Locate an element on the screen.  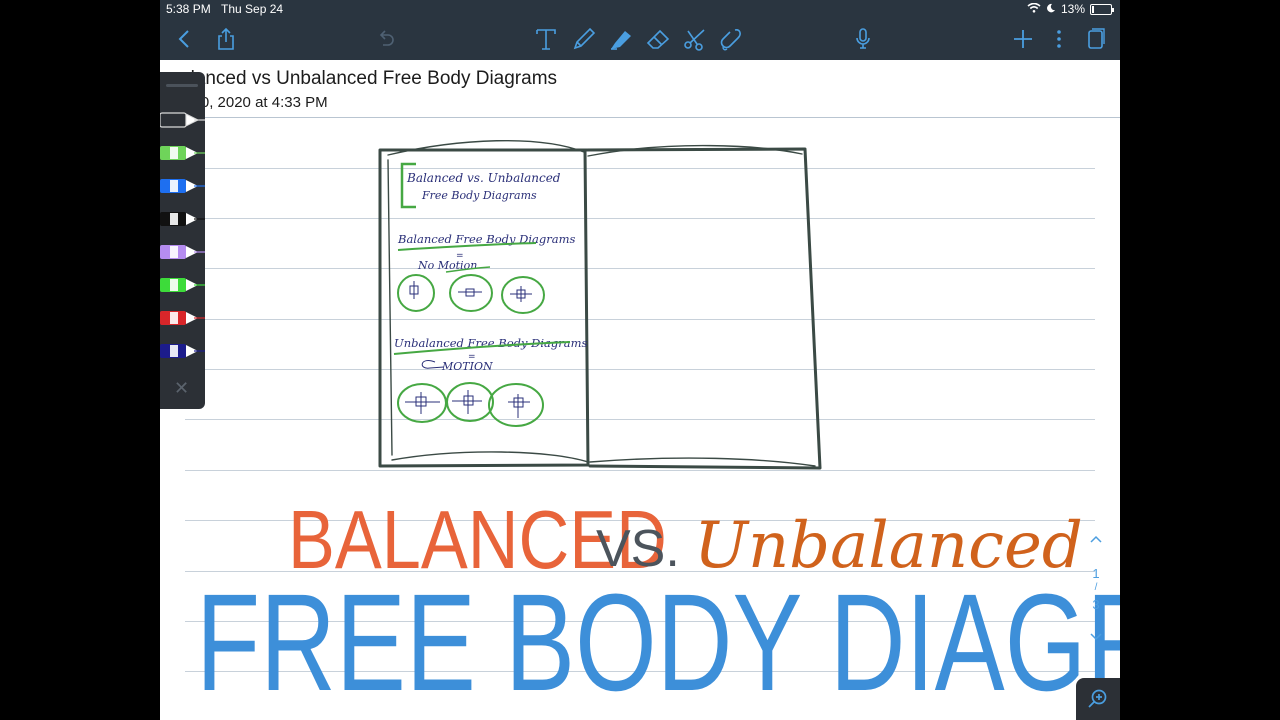
book-title-line1: Balanced vs. Unbalanced is located at coordinates (483, 178).